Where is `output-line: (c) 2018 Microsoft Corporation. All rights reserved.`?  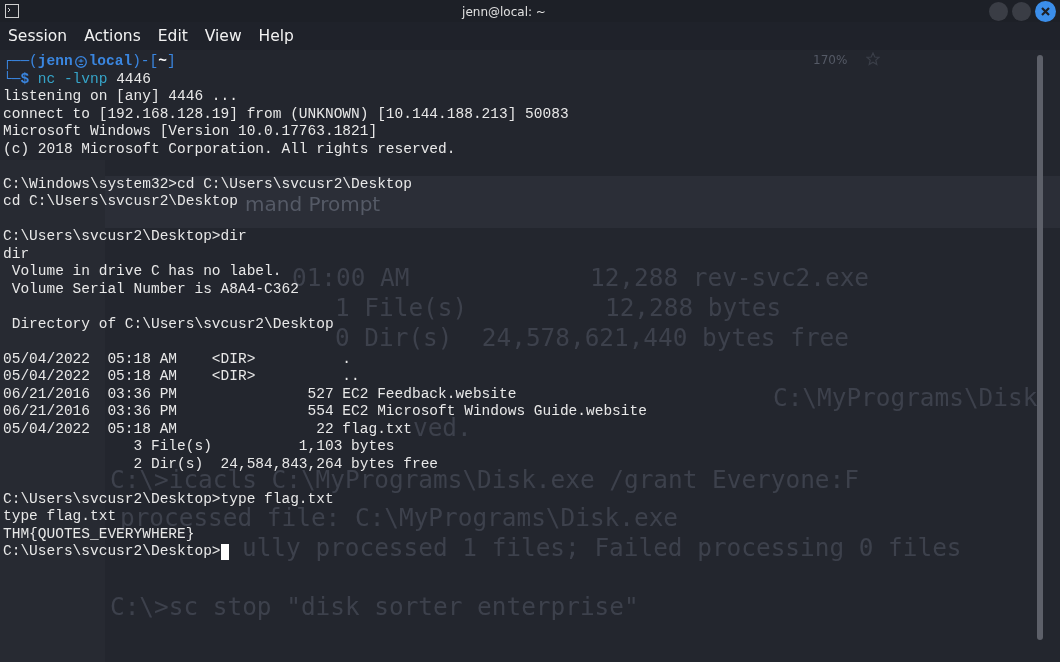 output-line: (c) 2018 Microsoft Corporation. All rights reserved. is located at coordinates (229, 149).